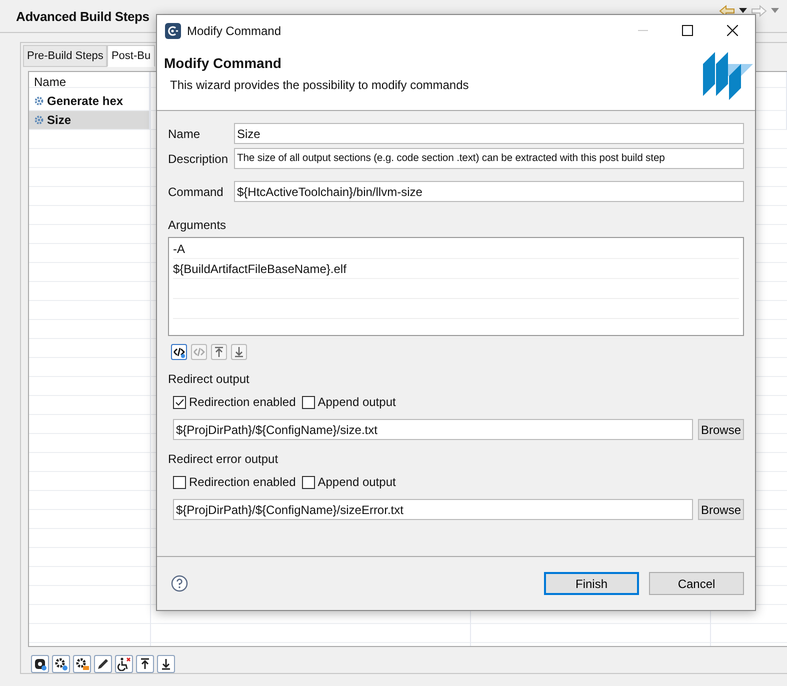 This screenshot has width=787, height=686. I want to click on close-icon, so click(732, 30).